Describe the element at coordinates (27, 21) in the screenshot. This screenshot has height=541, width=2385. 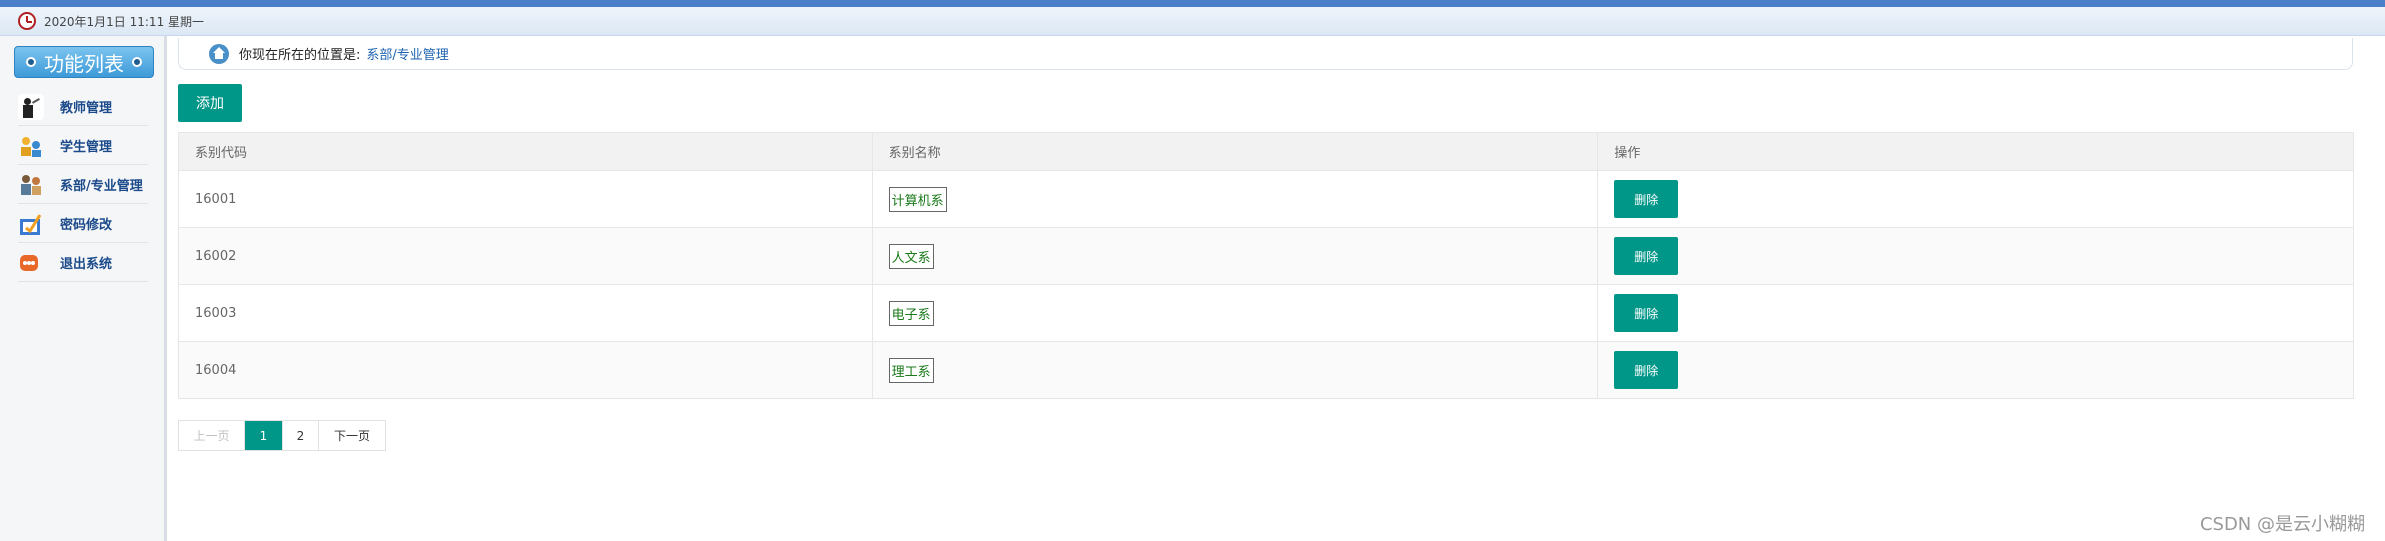
I see `clock-icon` at that location.